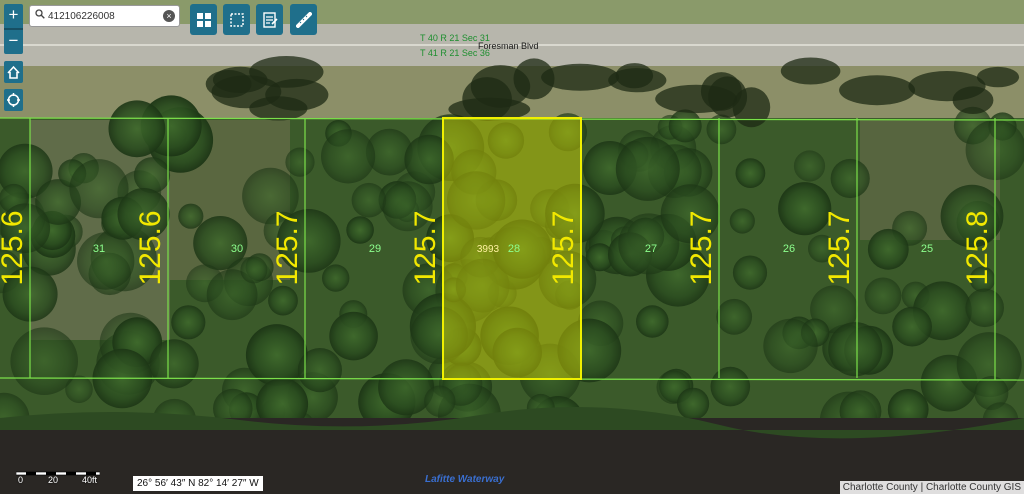 This screenshot has width=1024, height=494. I want to click on report-button, so click(269, 19).